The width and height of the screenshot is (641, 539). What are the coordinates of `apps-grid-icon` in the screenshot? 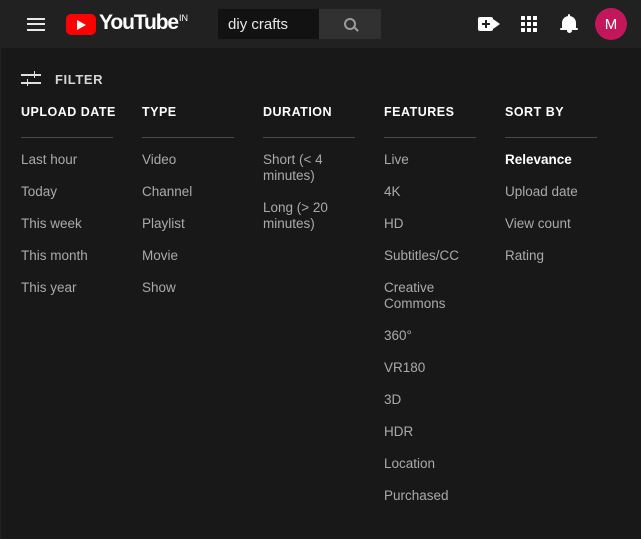 It's located at (529, 24).